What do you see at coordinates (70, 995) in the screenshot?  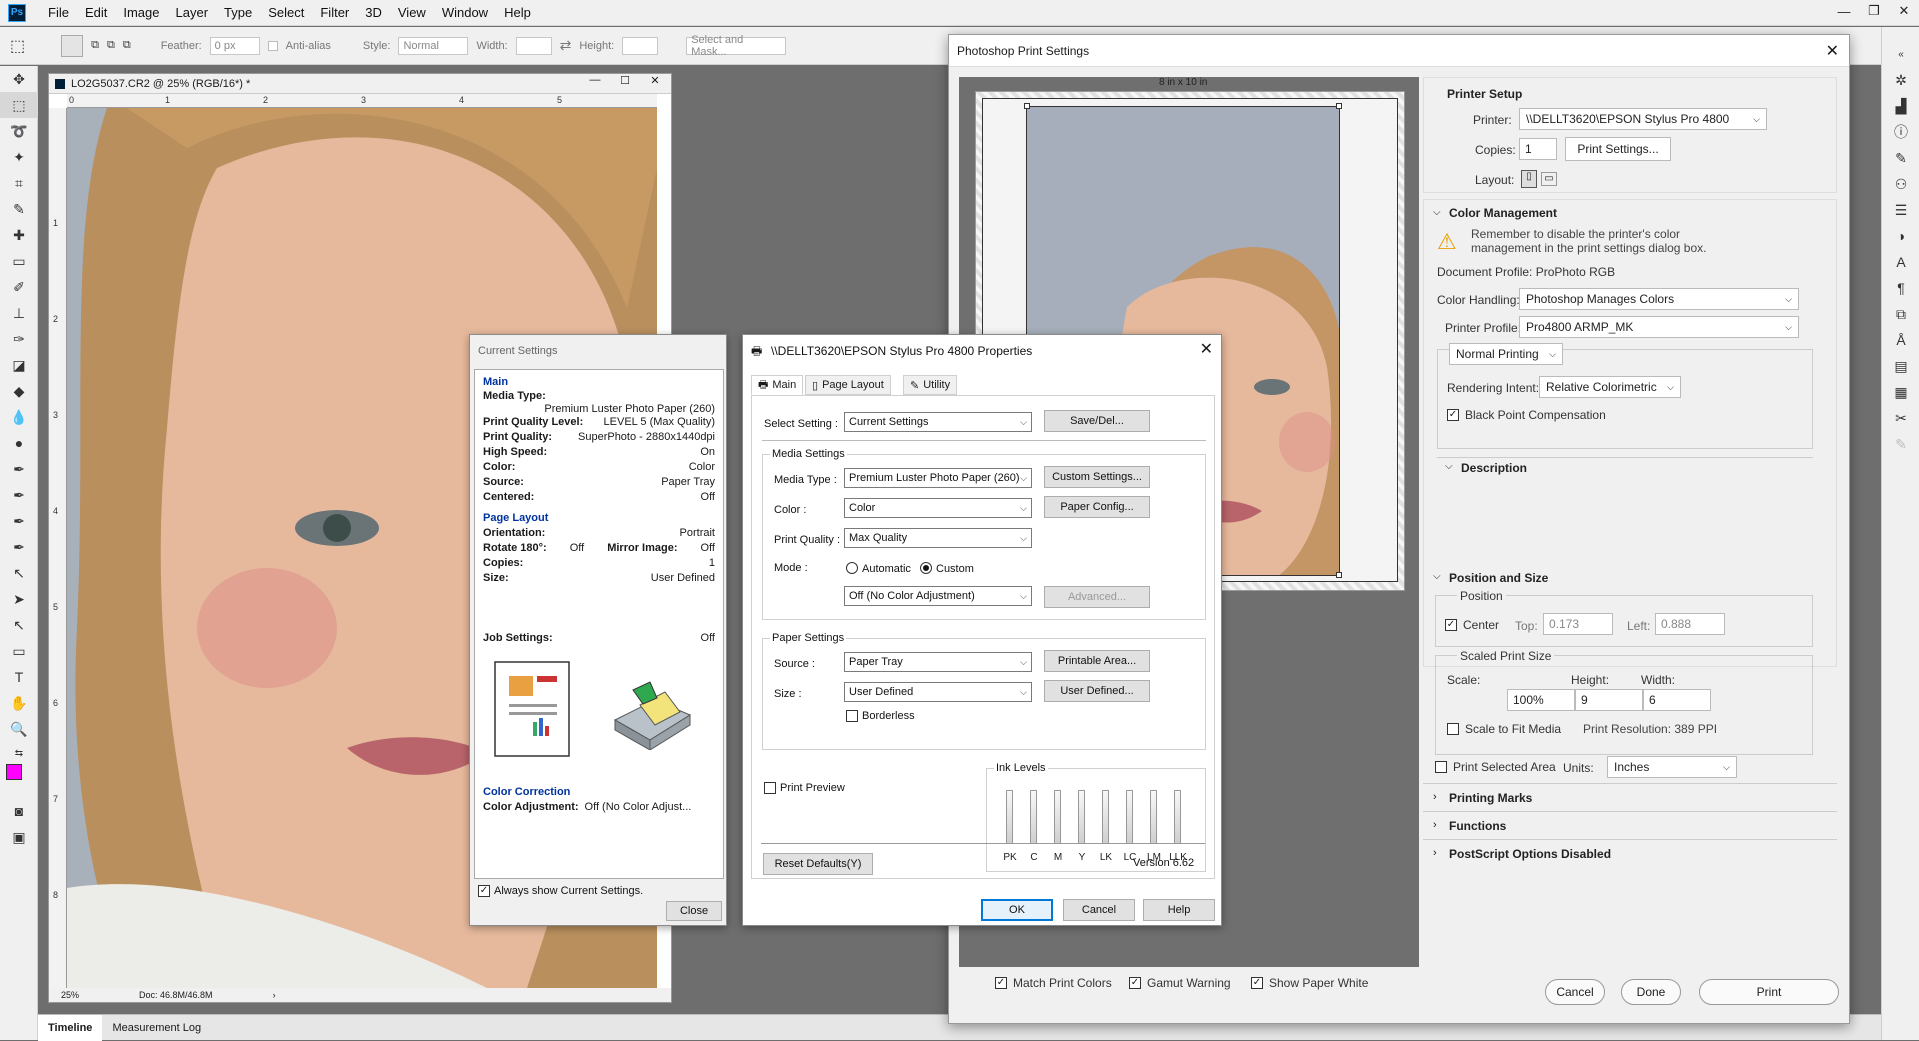 I see `zoom-level: 25%` at bounding box center [70, 995].